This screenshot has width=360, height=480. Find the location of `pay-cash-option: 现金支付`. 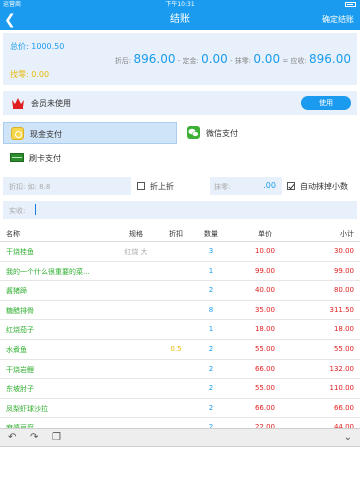

pay-cash-option: 现金支付 is located at coordinates (90, 133).